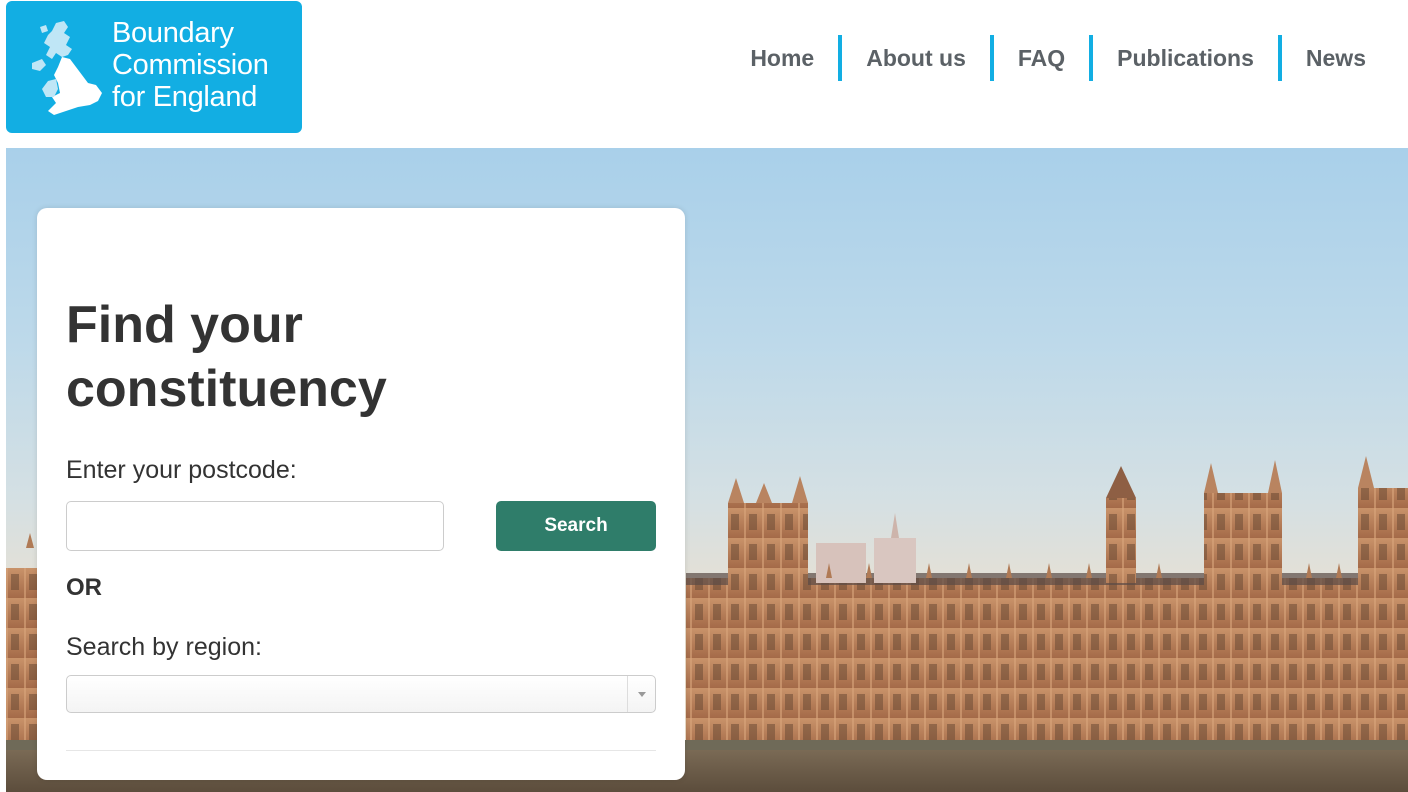  Describe the element at coordinates (164, 647) in the screenshot. I see `region-label: Search by region:` at that location.